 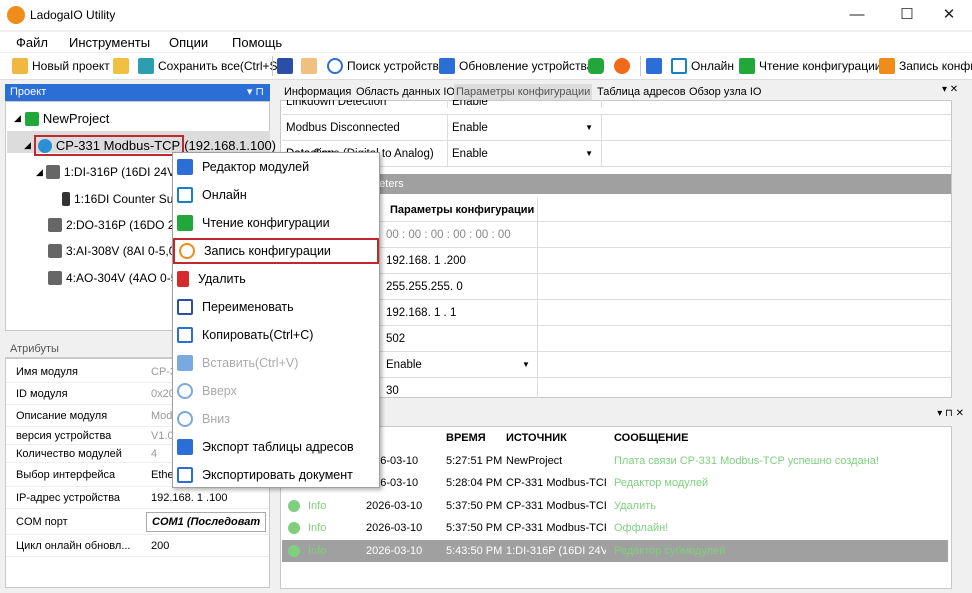 I want to click on app-logo-icon, so click(x=16, y=15).